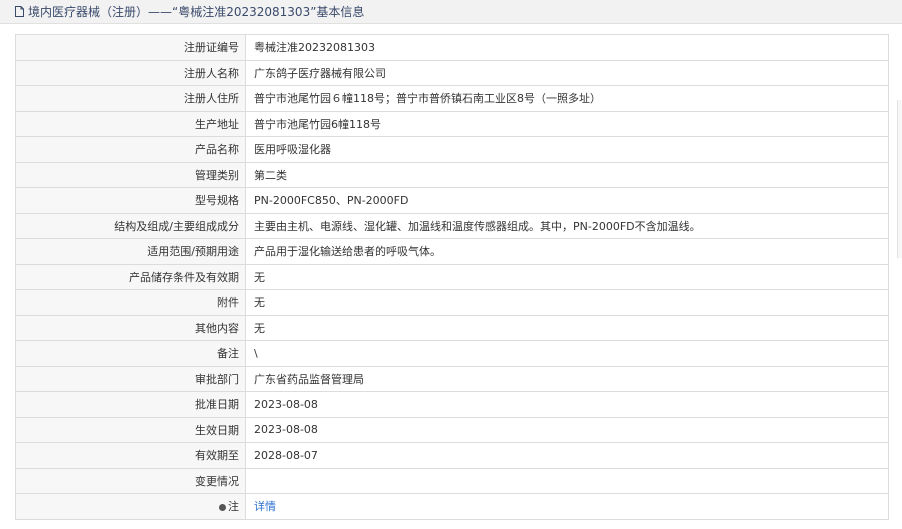 This screenshot has height=529, width=902. What do you see at coordinates (19, 11) in the screenshot?
I see `document-icon` at bounding box center [19, 11].